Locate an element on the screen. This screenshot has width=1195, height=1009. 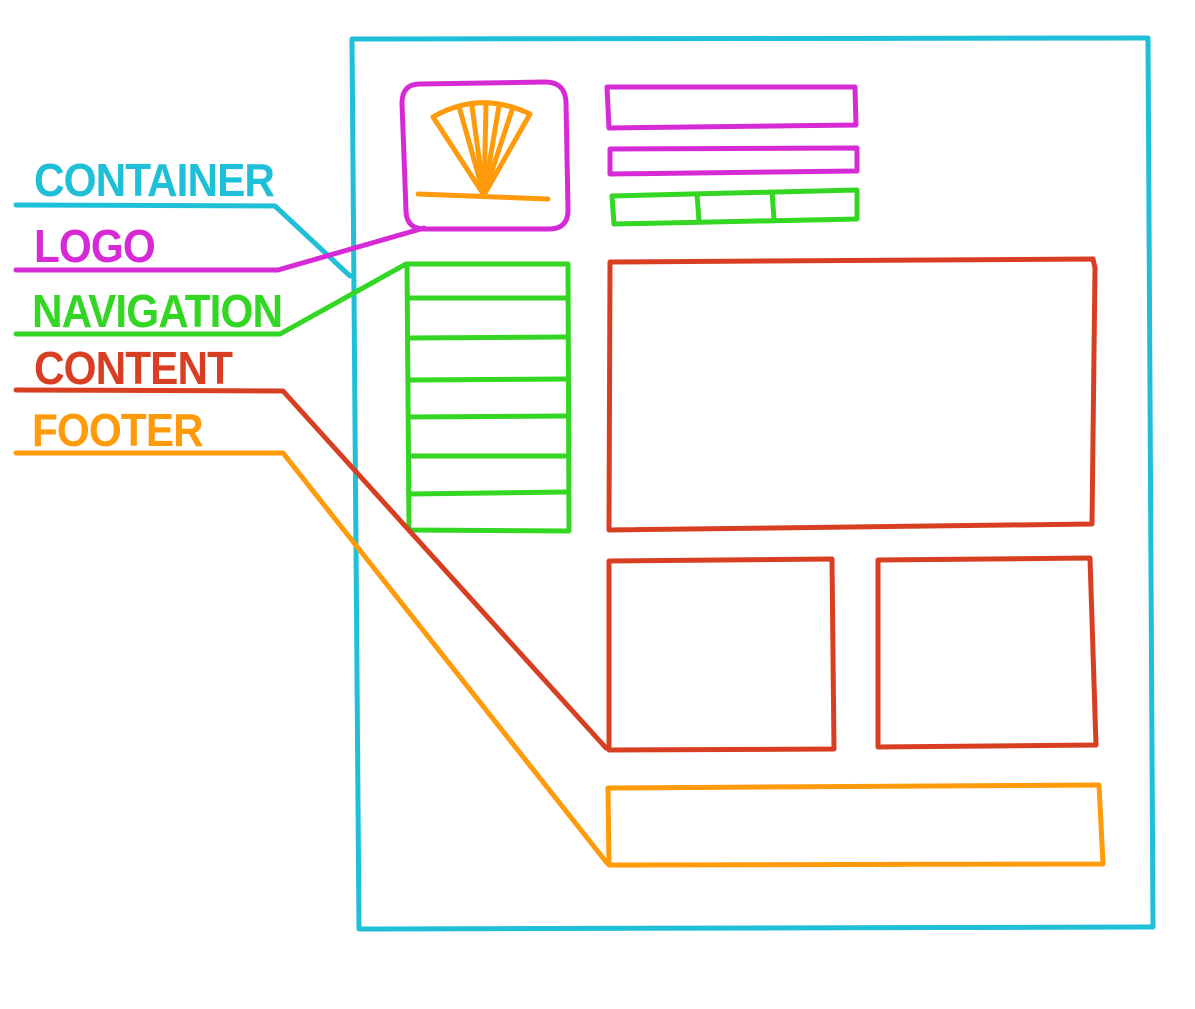
legend: CONTAINER LOGO NAVIGATION CONTENT FOOTER is located at coordinates (157, 305).